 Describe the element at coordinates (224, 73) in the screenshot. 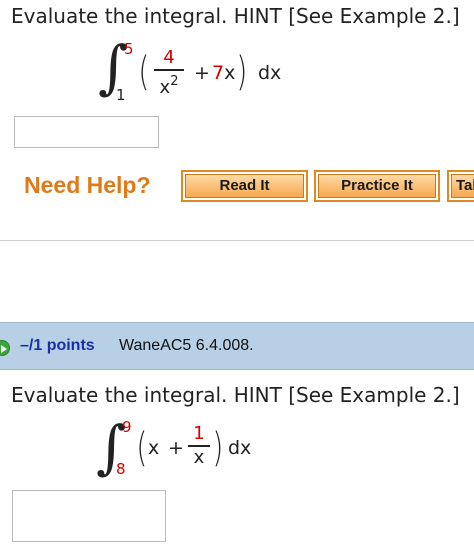

I see `linear-term: 7x` at that location.